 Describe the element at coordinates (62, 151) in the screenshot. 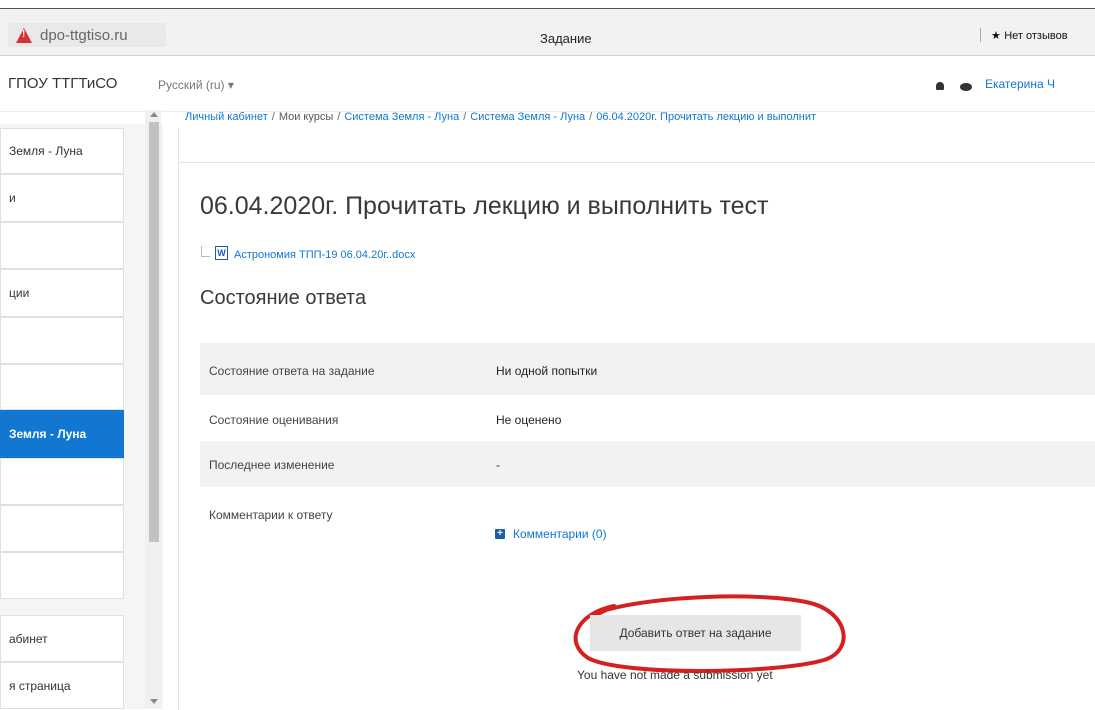

I see `sidebar-item: Земля - Луна` at that location.